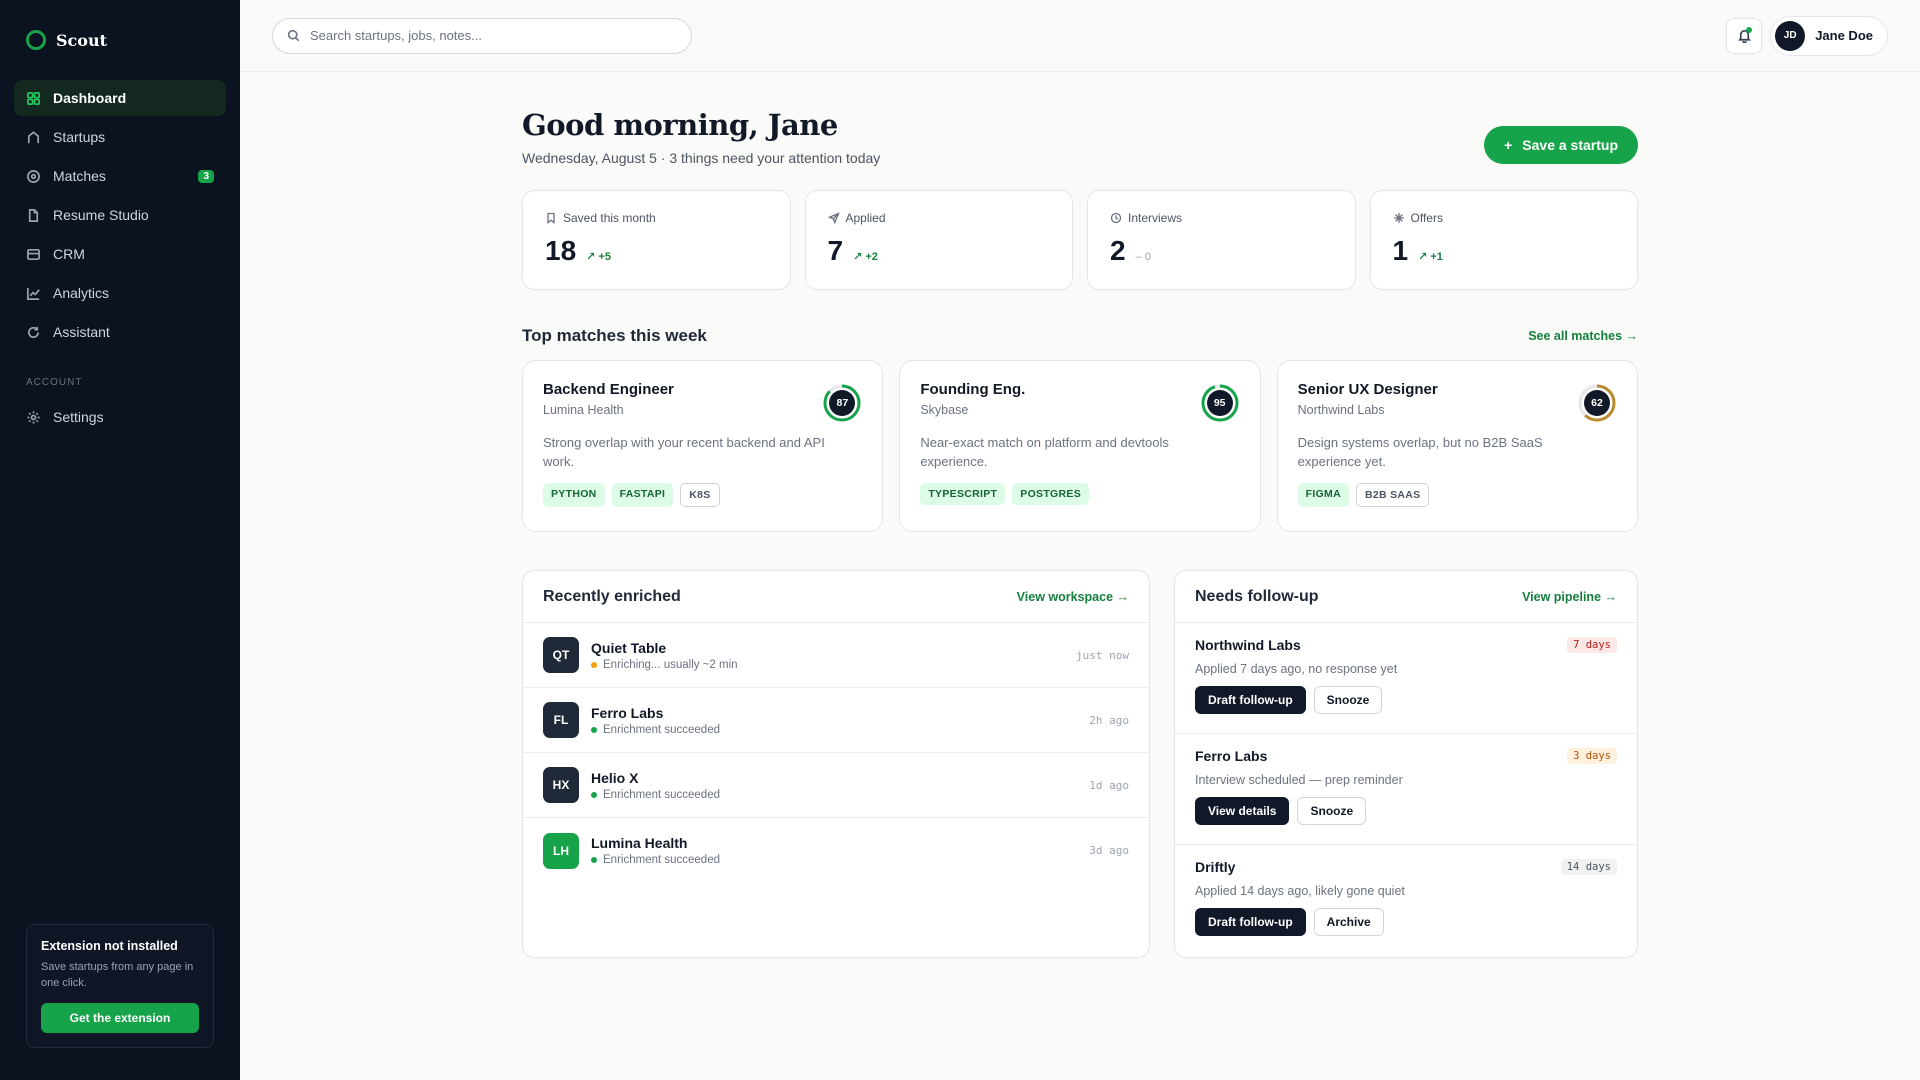  What do you see at coordinates (1430, 257) in the screenshot?
I see `stat-delta: ↗ +1` at bounding box center [1430, 257].